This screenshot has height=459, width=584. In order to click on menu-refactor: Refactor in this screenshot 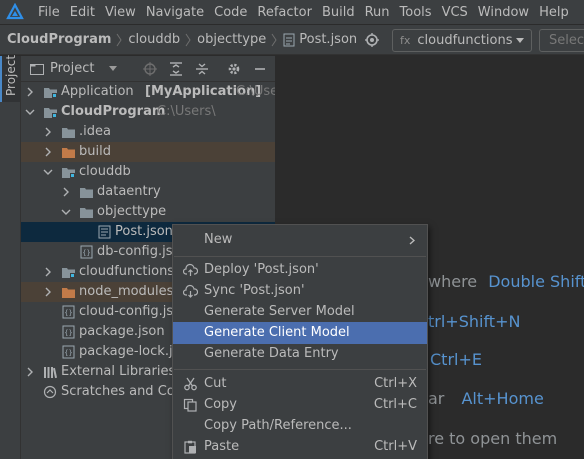, I will do `click(284, 12)`.